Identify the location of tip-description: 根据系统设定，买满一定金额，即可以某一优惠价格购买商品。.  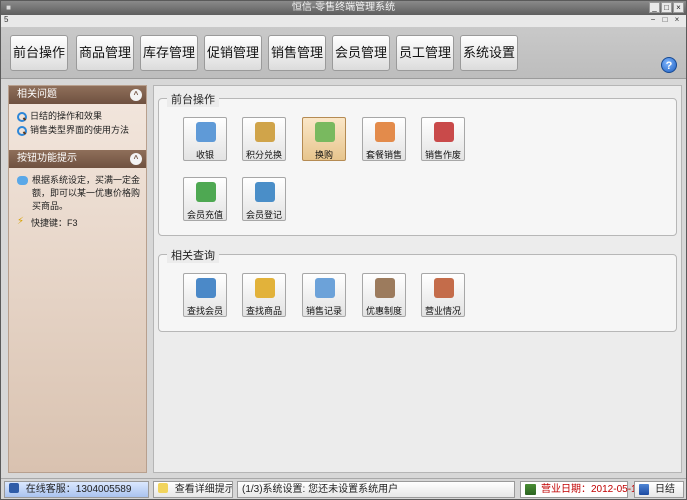
(78, 193).